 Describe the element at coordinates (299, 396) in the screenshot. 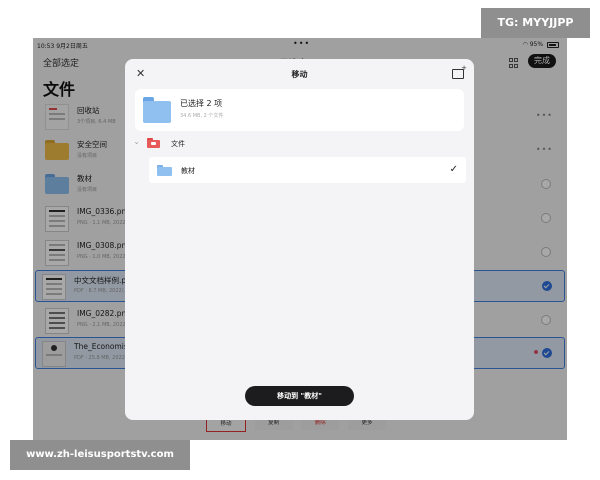

I see `move-to-button: 移动到 "教材"` at that location.